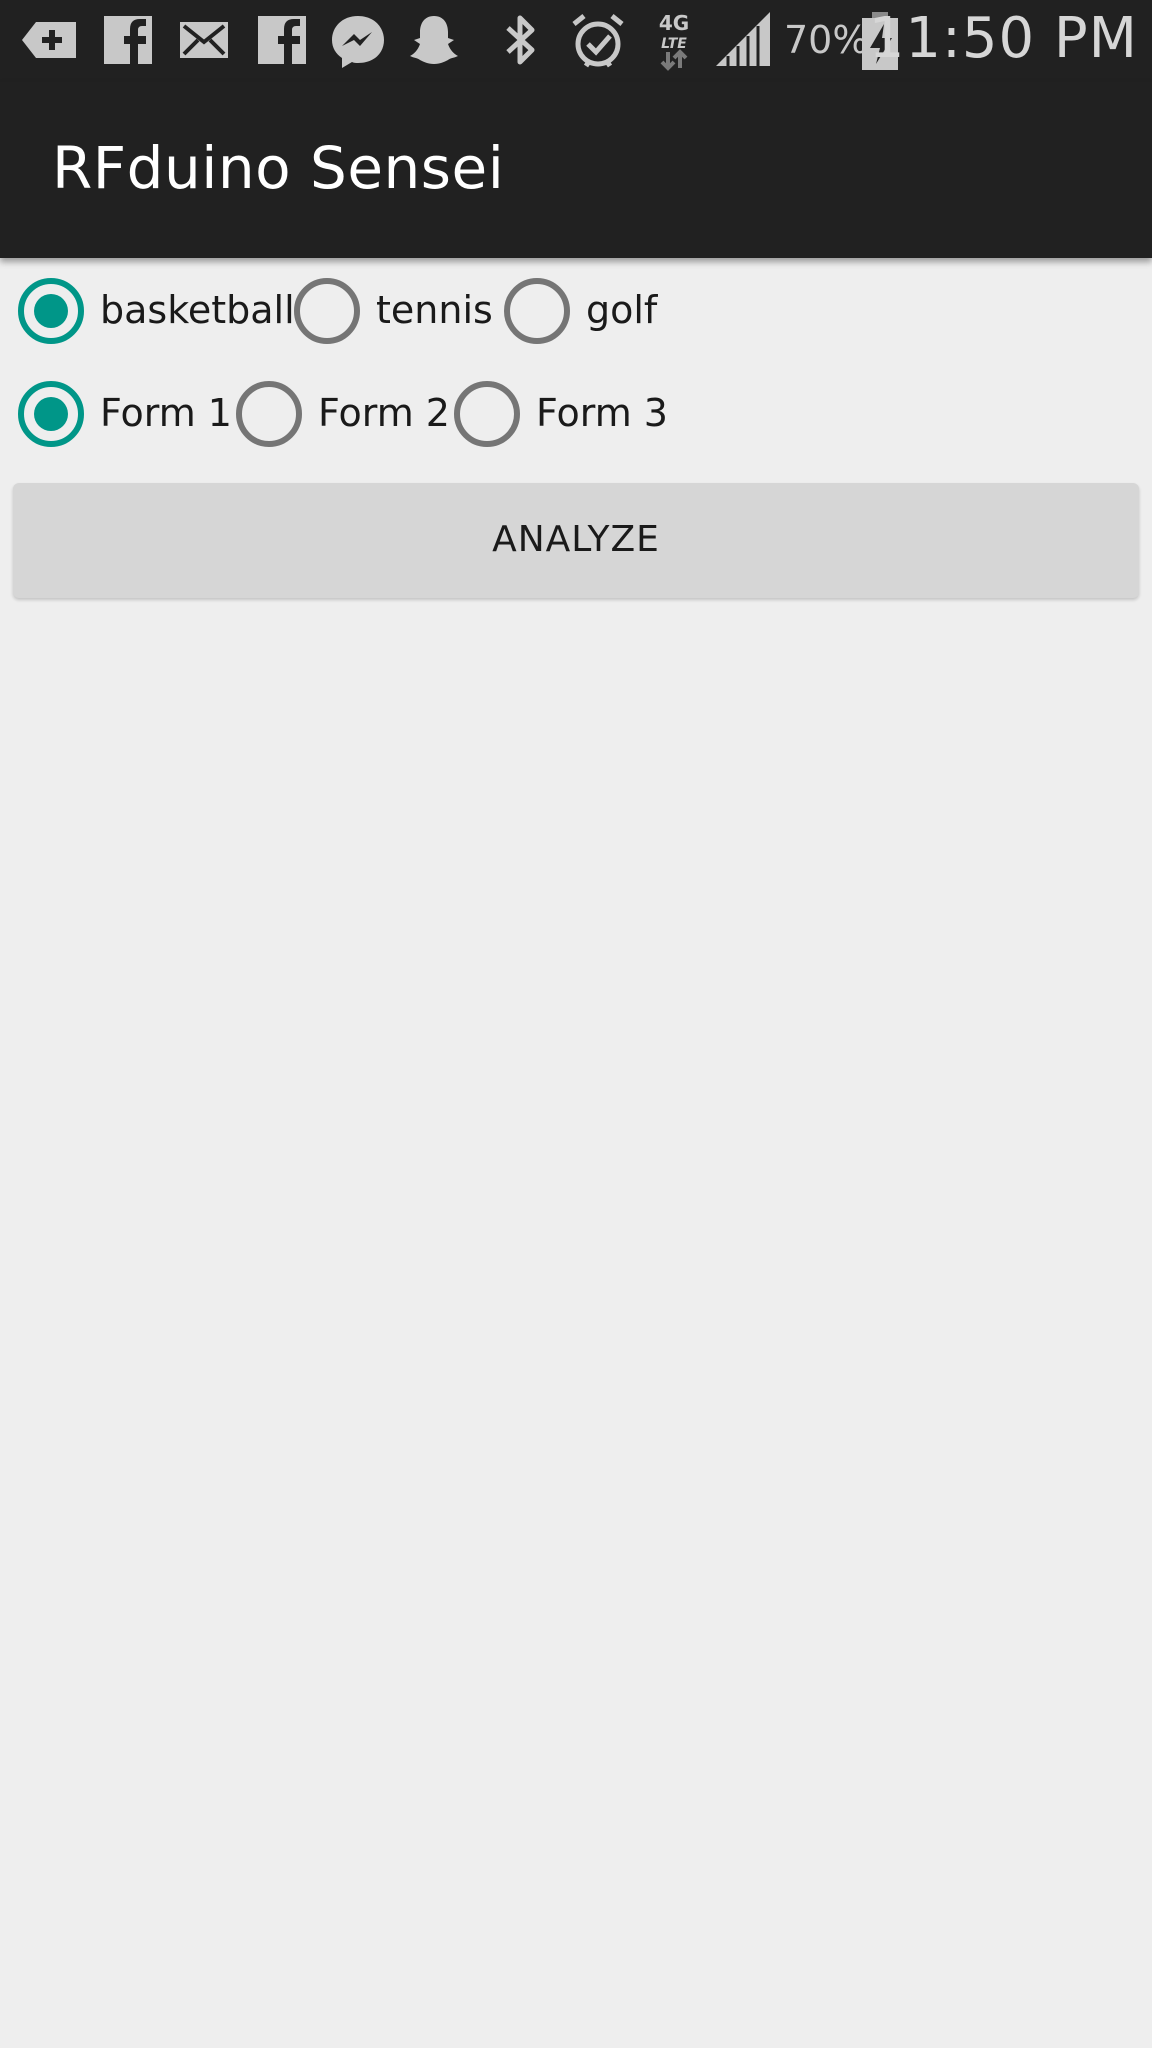  I want to click on analyze-button: ANALYZE, so click(576, 540).